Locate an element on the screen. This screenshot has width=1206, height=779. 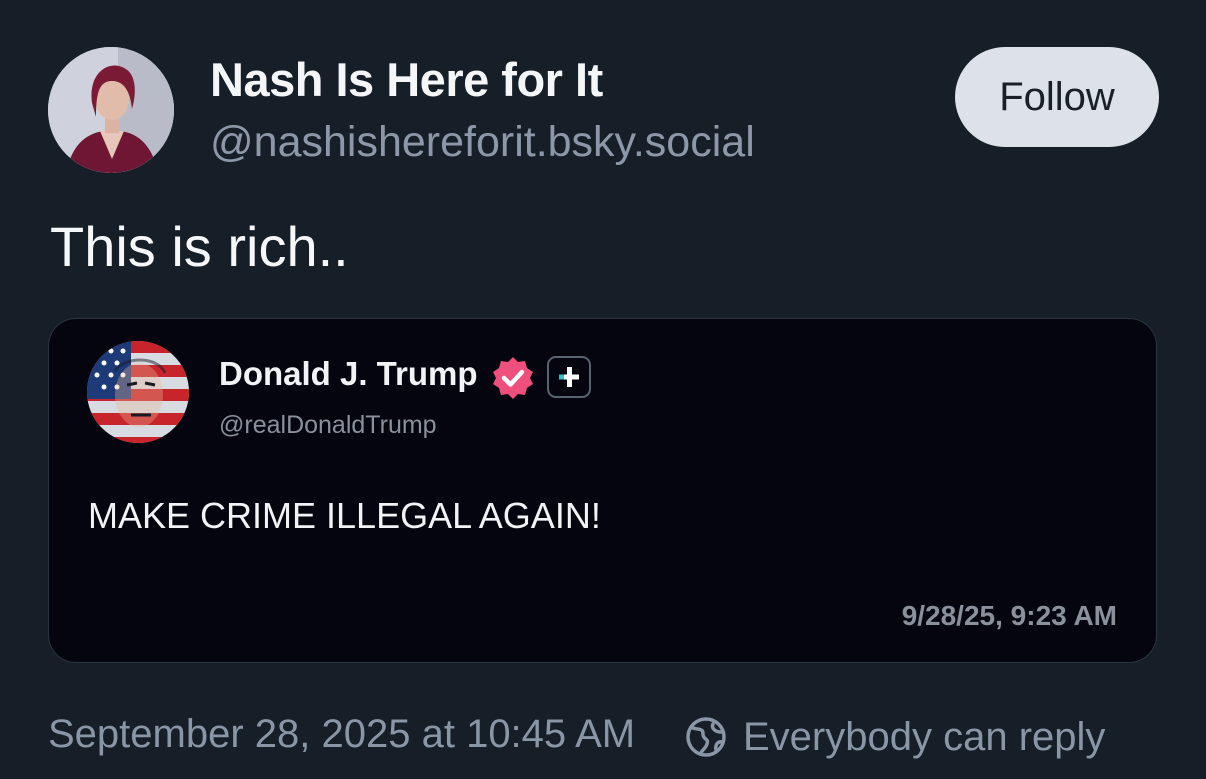
reply-settings: Everybody can reply is located at coordinates (895, 737).